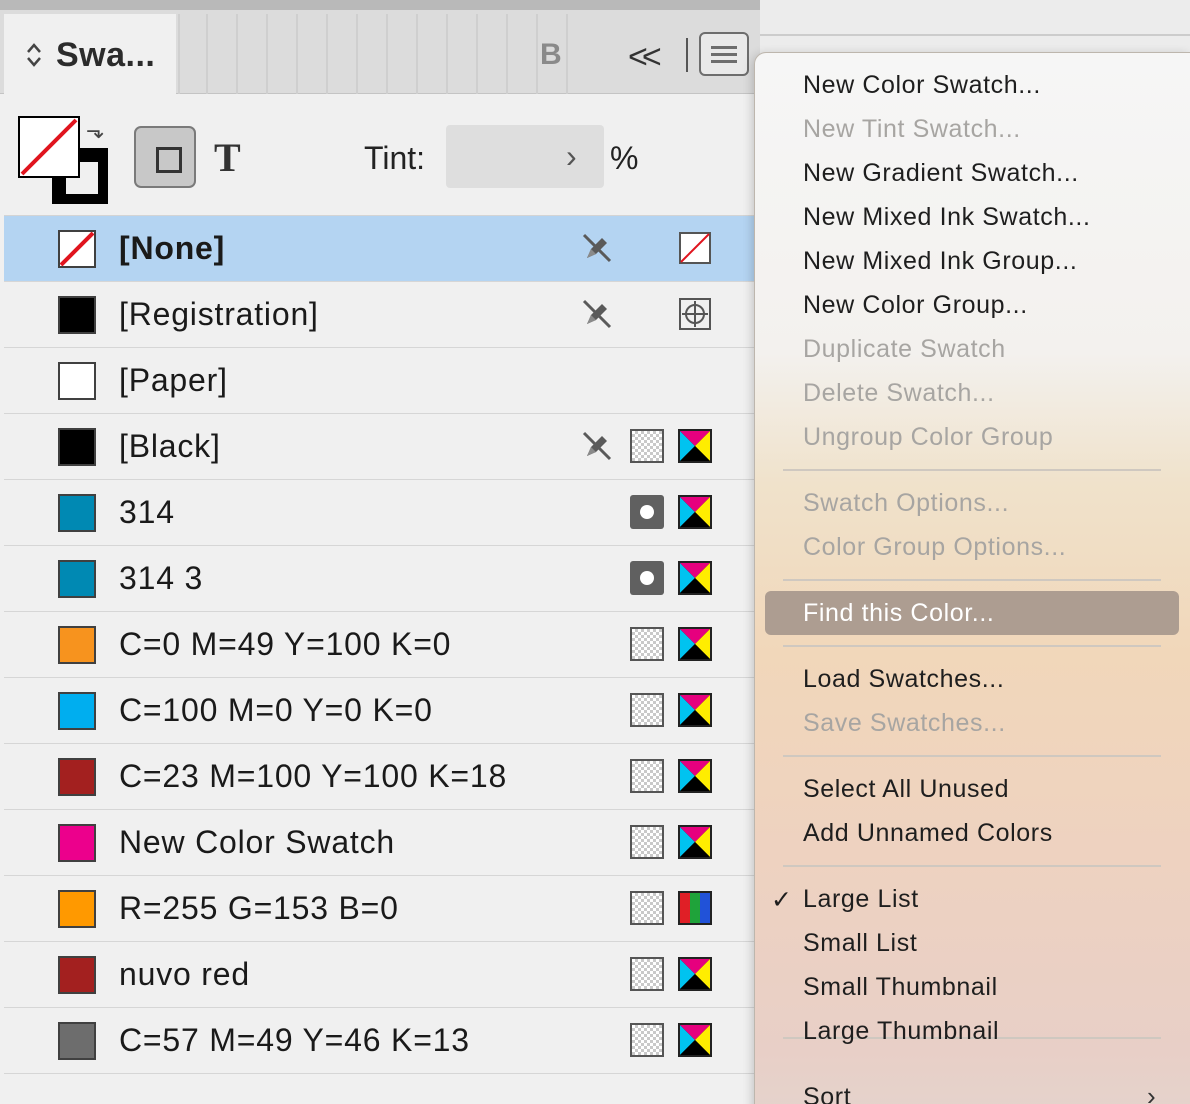 The width and height of the screenshot is (1190, 1104). I want to click on swatch-row: C=100 M=0 Y=0 K=0, so click(382, 711).